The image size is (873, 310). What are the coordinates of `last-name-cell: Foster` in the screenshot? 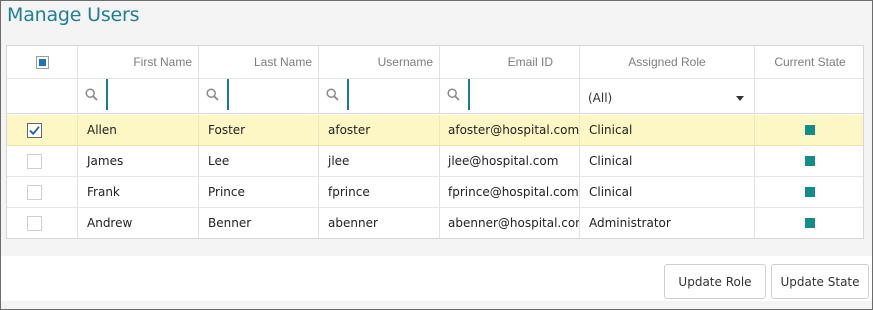 It's located at (259, 130).